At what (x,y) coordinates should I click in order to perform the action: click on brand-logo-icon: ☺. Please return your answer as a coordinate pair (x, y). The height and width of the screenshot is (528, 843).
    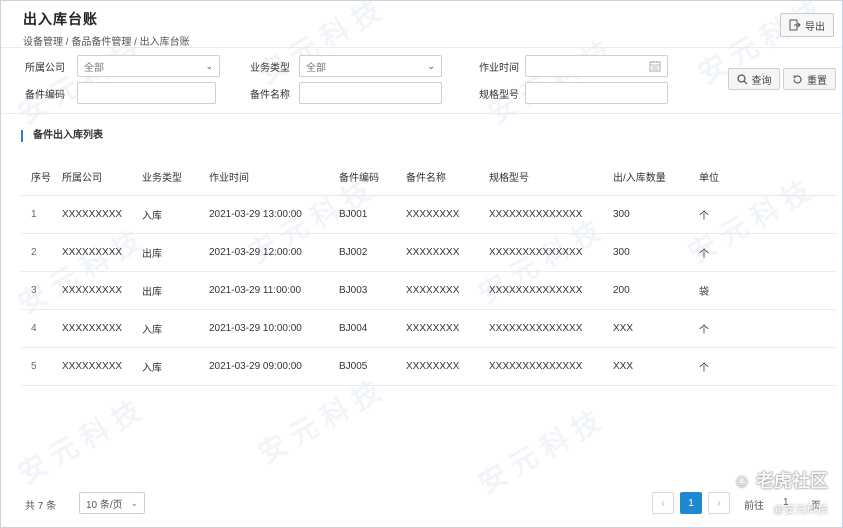
    Looking at the image, I should click on (741, 481).